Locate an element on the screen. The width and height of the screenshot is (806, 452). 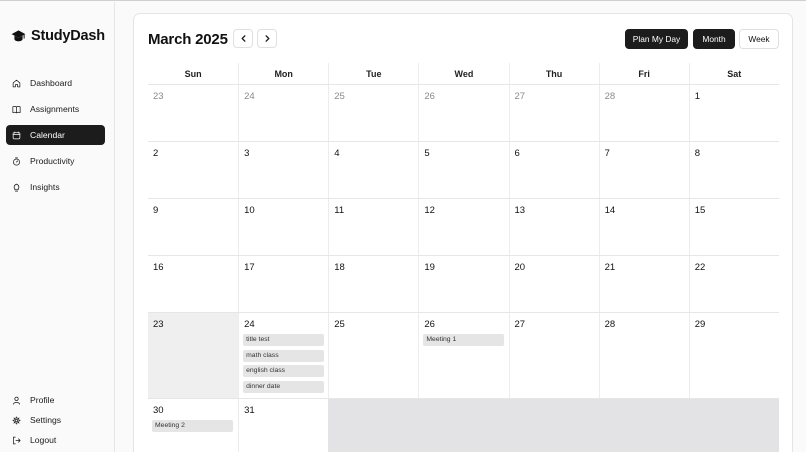
month-view-button: Month is located at coordinates (714, 39).